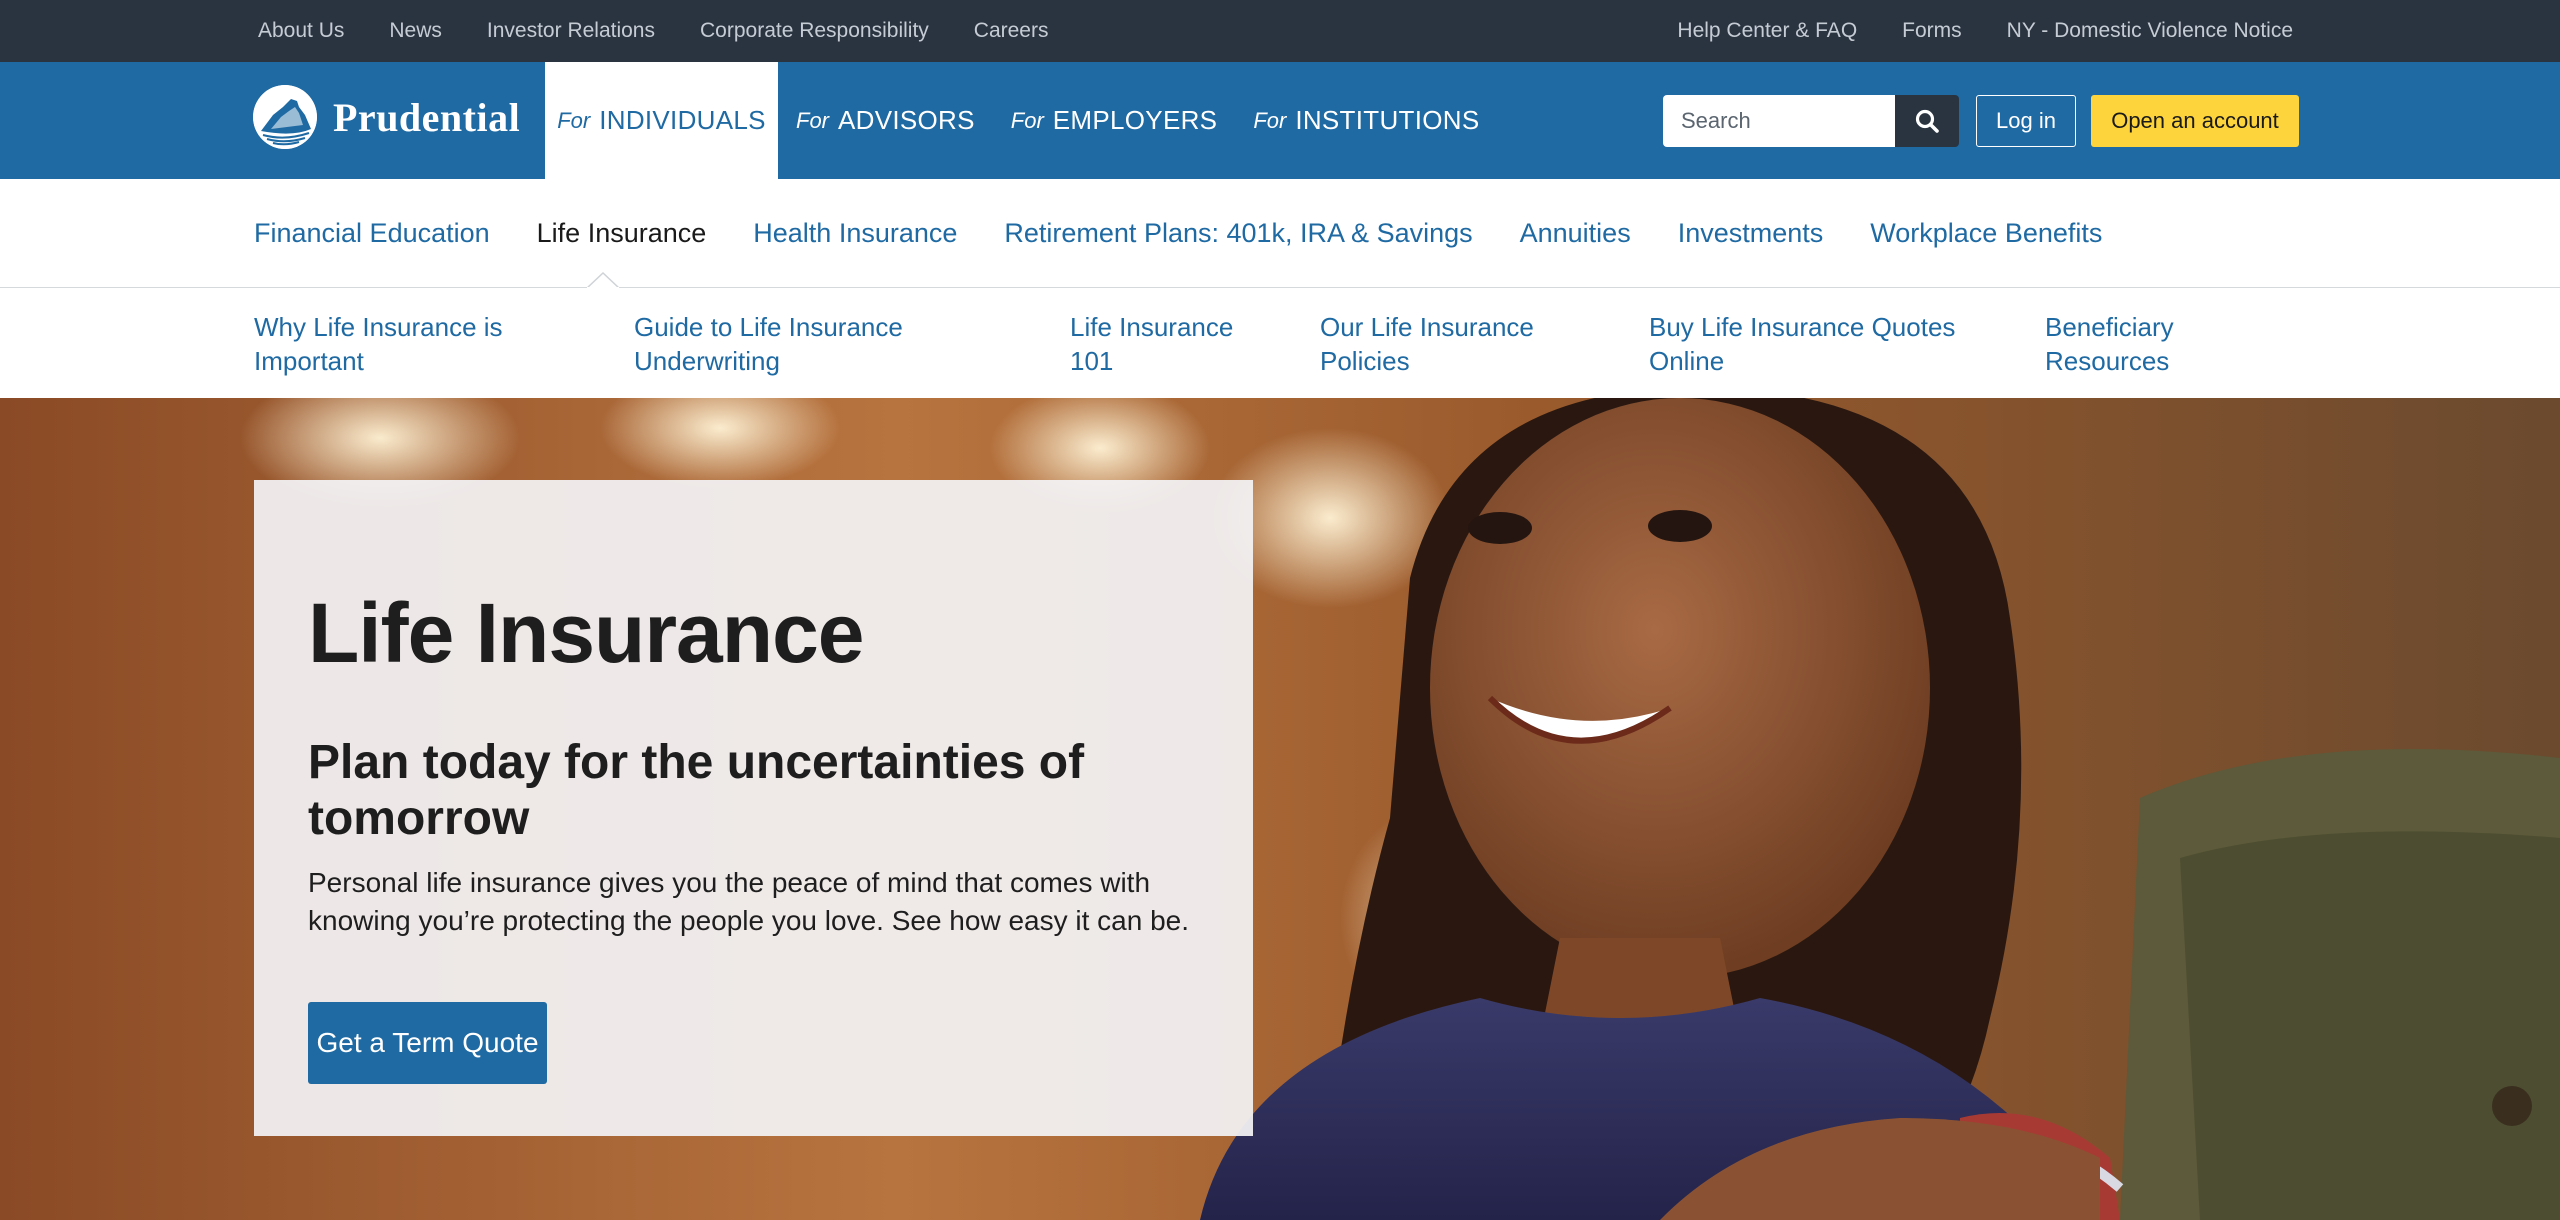  What do you see at coordinates (571, 31) in the screenshot?
I see `util-link-investor-relations: Investor Relations` at bounding box center [571, 31].